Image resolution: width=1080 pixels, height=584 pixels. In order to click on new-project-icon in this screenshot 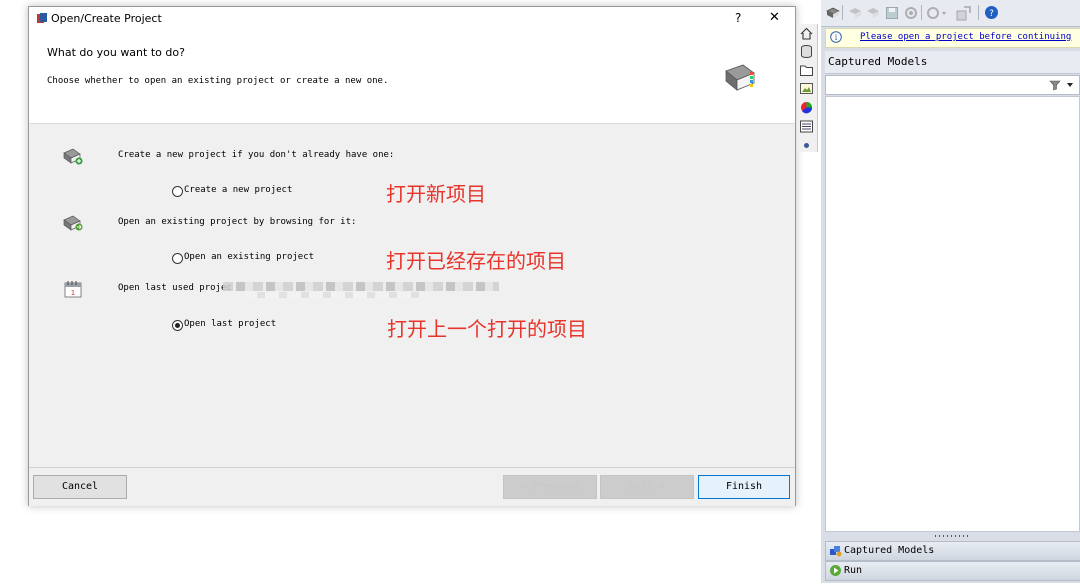, I will do `click(73, 156)`.